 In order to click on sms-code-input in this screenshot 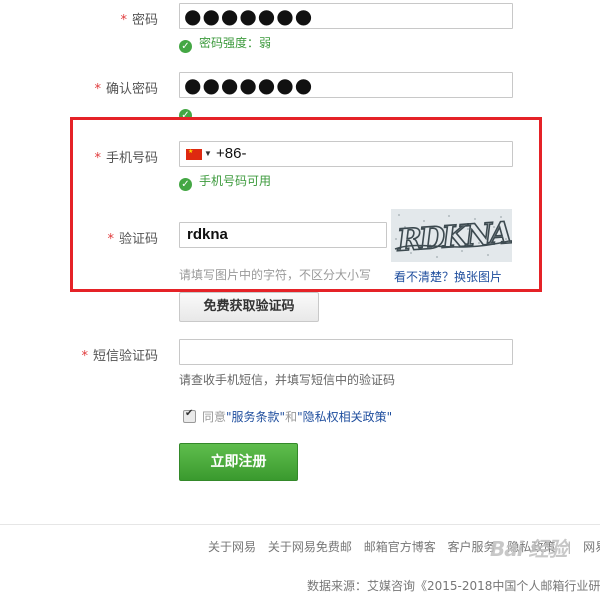, I will do `click(346, 352)`.